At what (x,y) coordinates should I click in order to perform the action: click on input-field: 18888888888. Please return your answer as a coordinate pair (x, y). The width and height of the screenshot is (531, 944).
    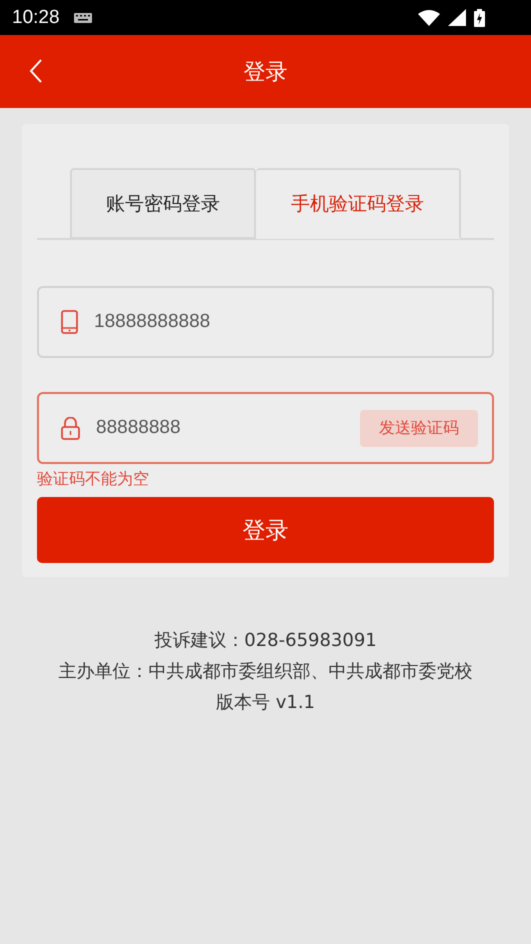
    Looking at the image, I should click on (265, 322).